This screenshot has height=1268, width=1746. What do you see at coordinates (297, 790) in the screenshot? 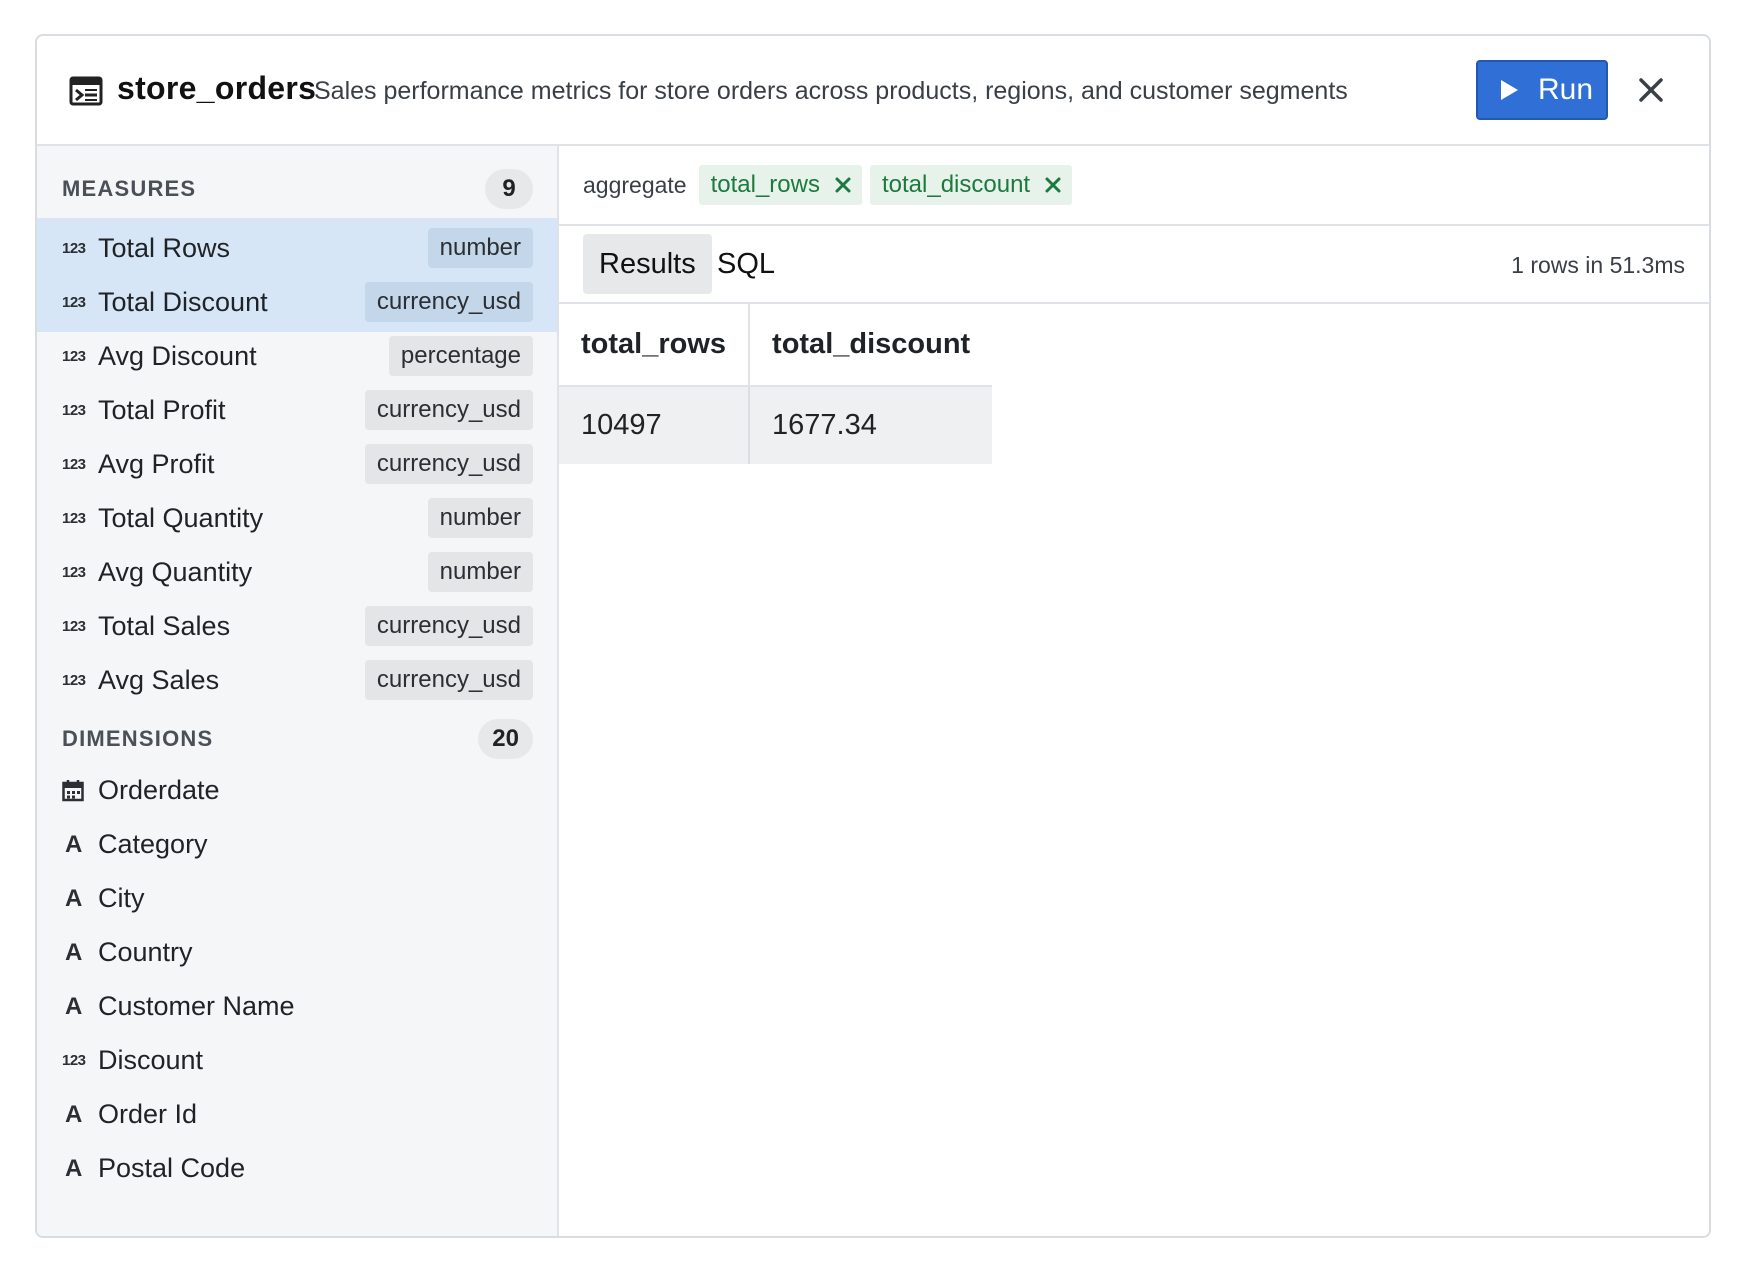
I see `dimension-item-orderdate: Orderdate` at bounding box center [297, 790].